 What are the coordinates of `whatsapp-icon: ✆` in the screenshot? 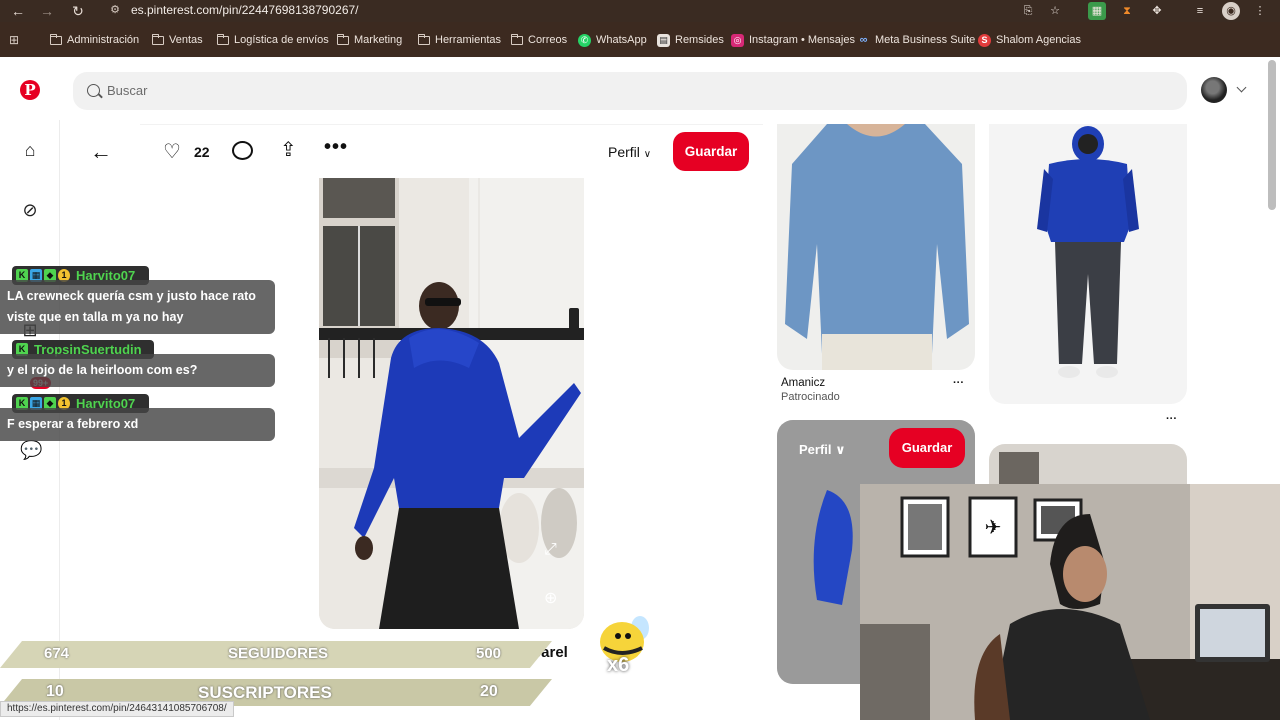 It's located at (584, 40).